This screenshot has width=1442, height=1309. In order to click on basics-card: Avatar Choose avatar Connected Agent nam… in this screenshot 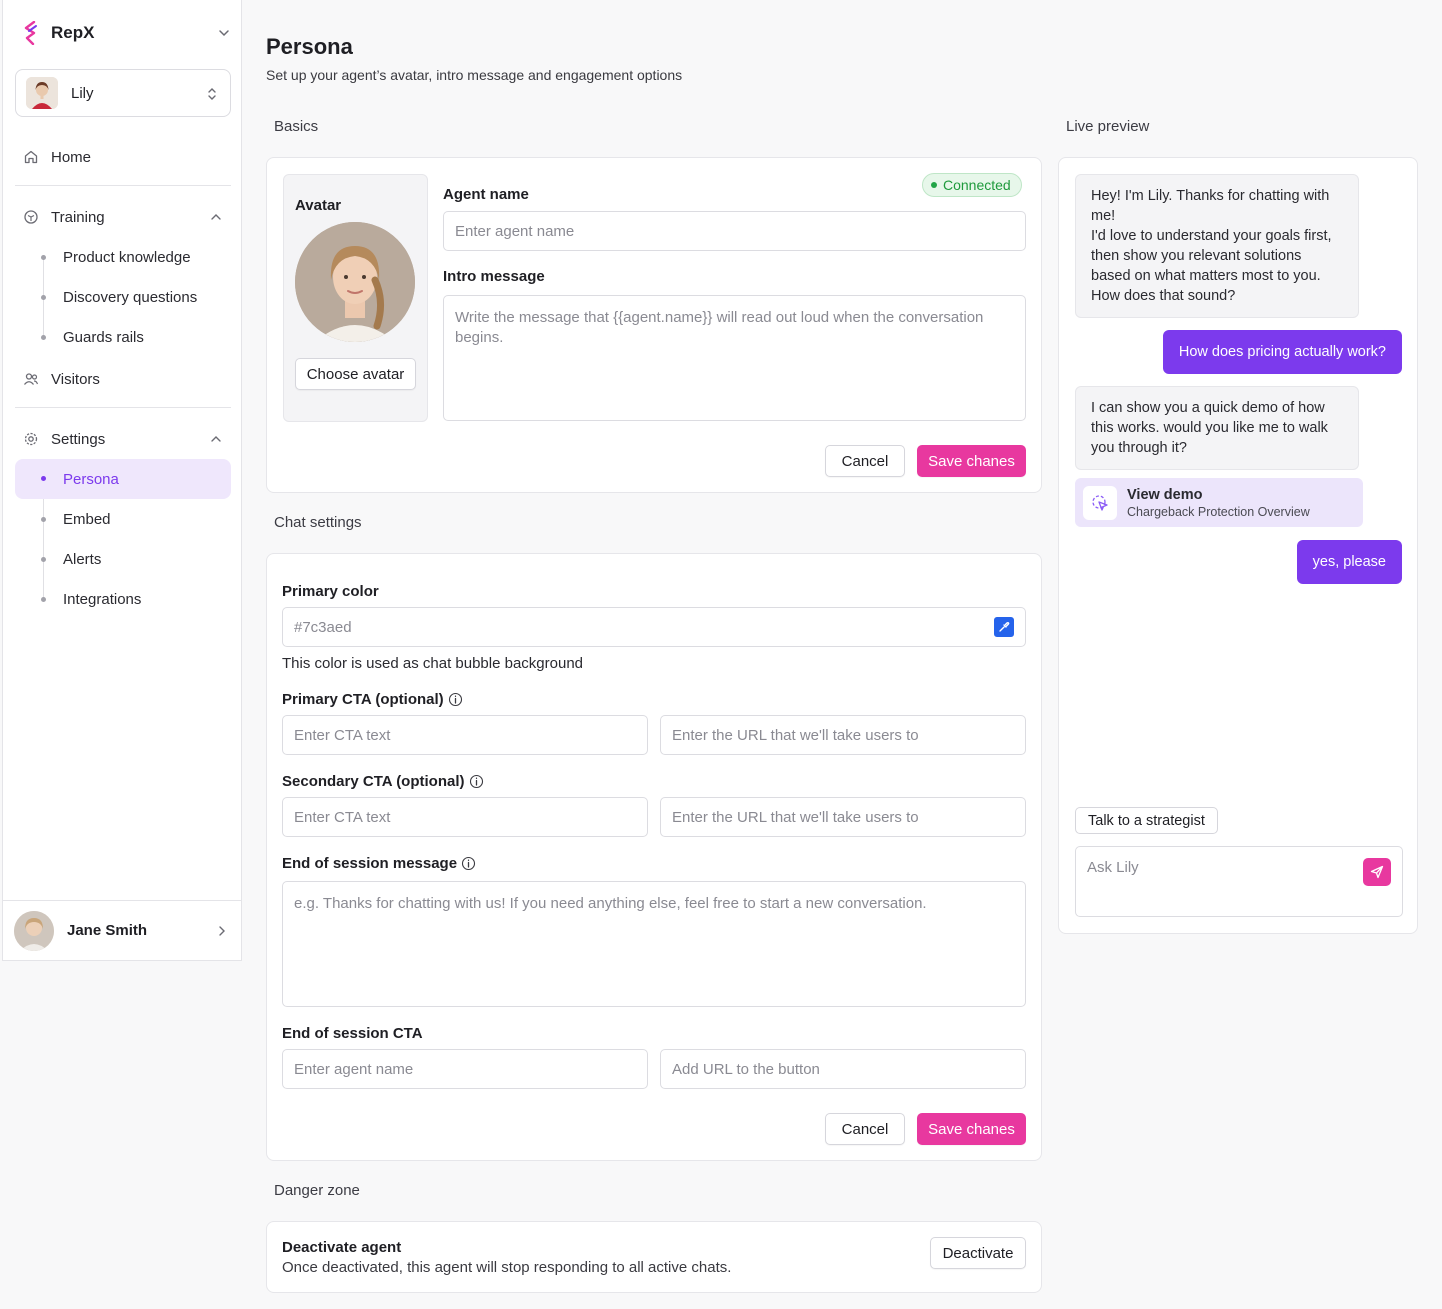, I will do `click(654, 325)`.